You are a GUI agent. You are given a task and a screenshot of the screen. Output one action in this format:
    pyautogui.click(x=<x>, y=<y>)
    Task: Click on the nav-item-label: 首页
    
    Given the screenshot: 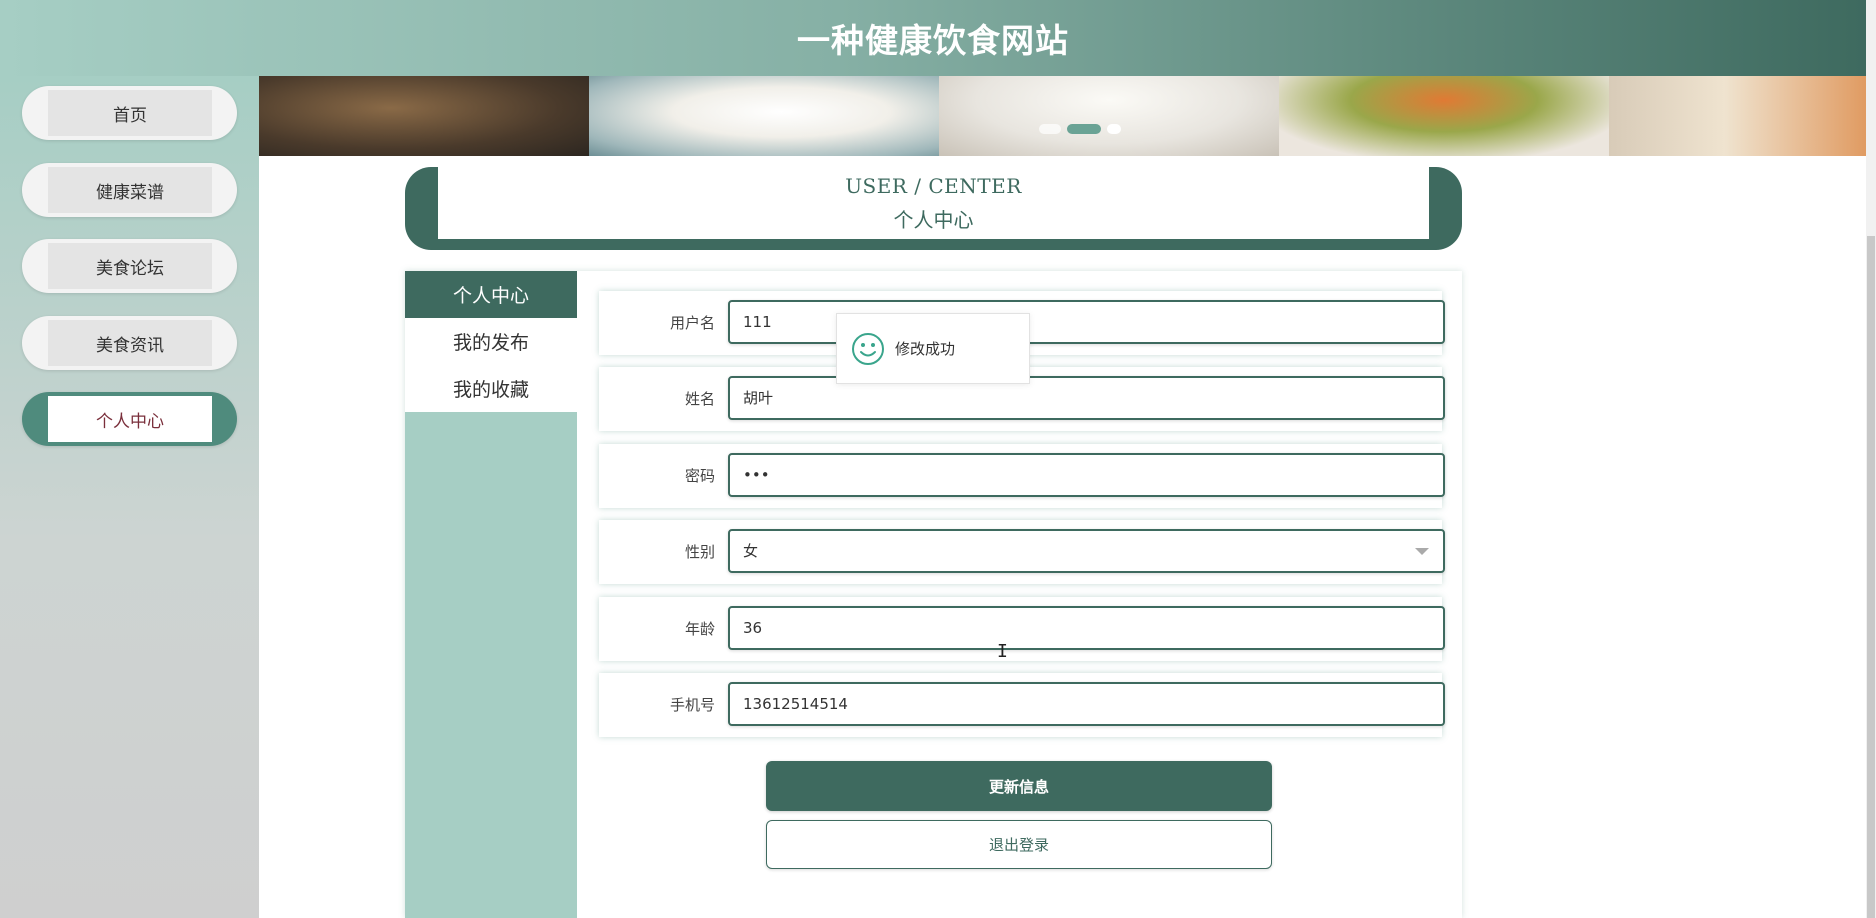 What is the action you would take?
    pyautogui.click(x=130, y=113)
    